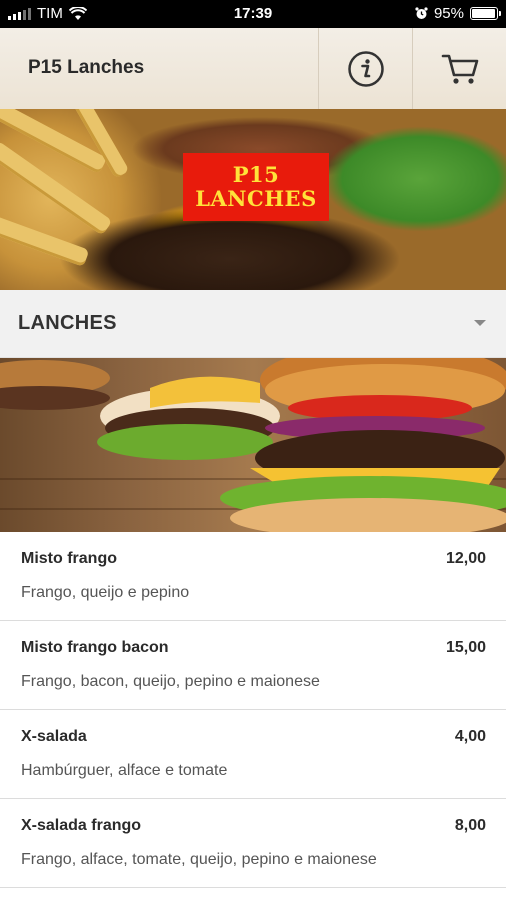  I want to click on item-name: Misto frango, so click(69, 558).